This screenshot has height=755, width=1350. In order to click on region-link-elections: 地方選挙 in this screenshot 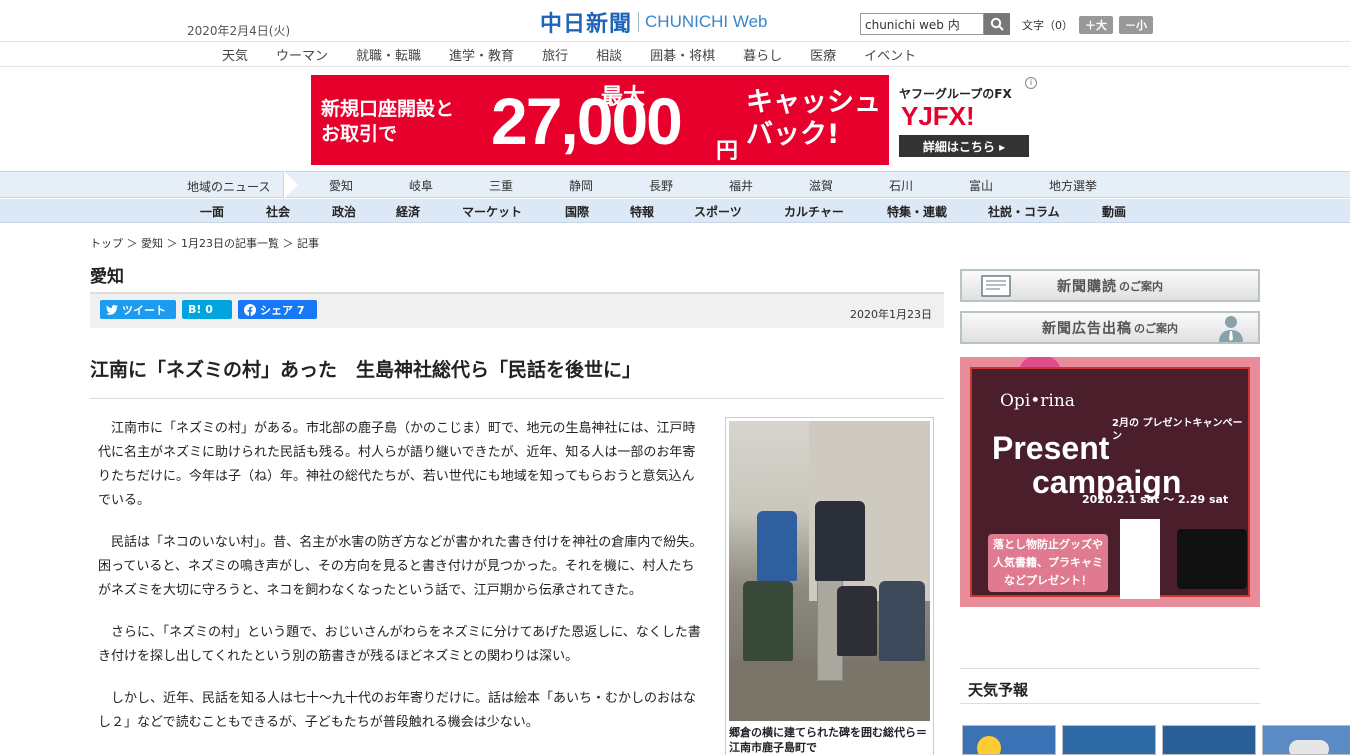, I will do `click(1089, 185)`.